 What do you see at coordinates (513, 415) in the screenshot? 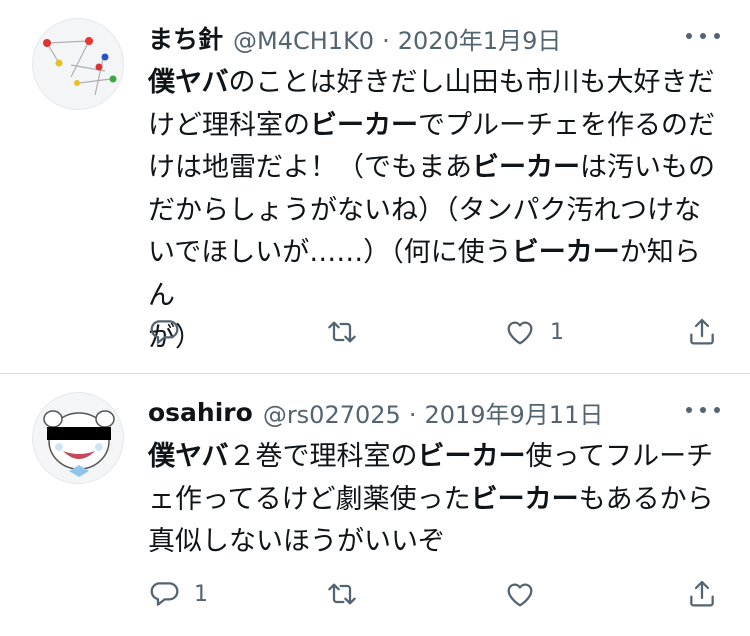
I see `tweet-date: 2019年9月11日` at bounding box center [513, 415].